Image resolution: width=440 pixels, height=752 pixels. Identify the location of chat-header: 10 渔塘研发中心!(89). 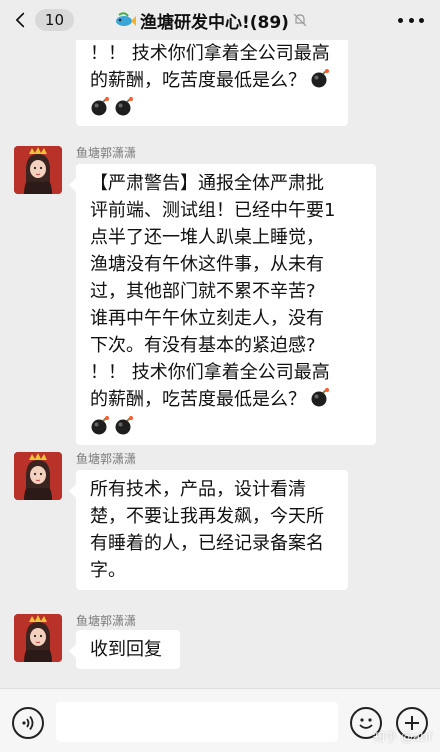
(220, 20).